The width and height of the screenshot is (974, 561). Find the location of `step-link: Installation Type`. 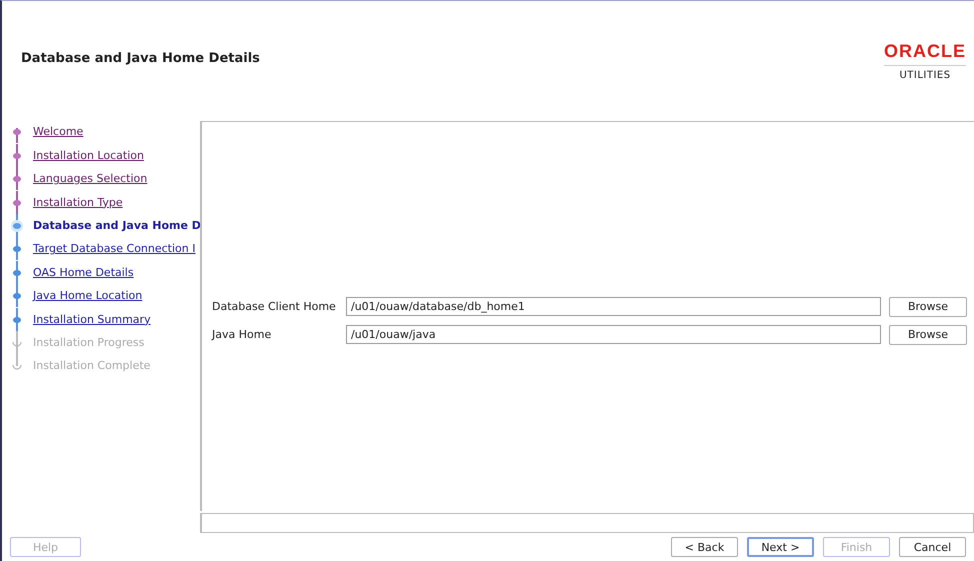

step-link: Installation Type is located at coordinates (78, 202).